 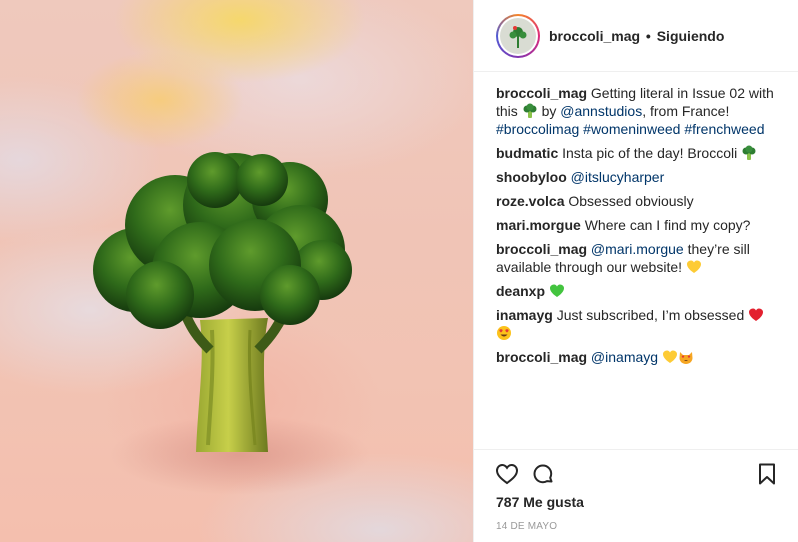 What do you see at coordinates (543, 474) in the screenshot?
I see `comment-bubble-icon` at bounding box center [543, 474].